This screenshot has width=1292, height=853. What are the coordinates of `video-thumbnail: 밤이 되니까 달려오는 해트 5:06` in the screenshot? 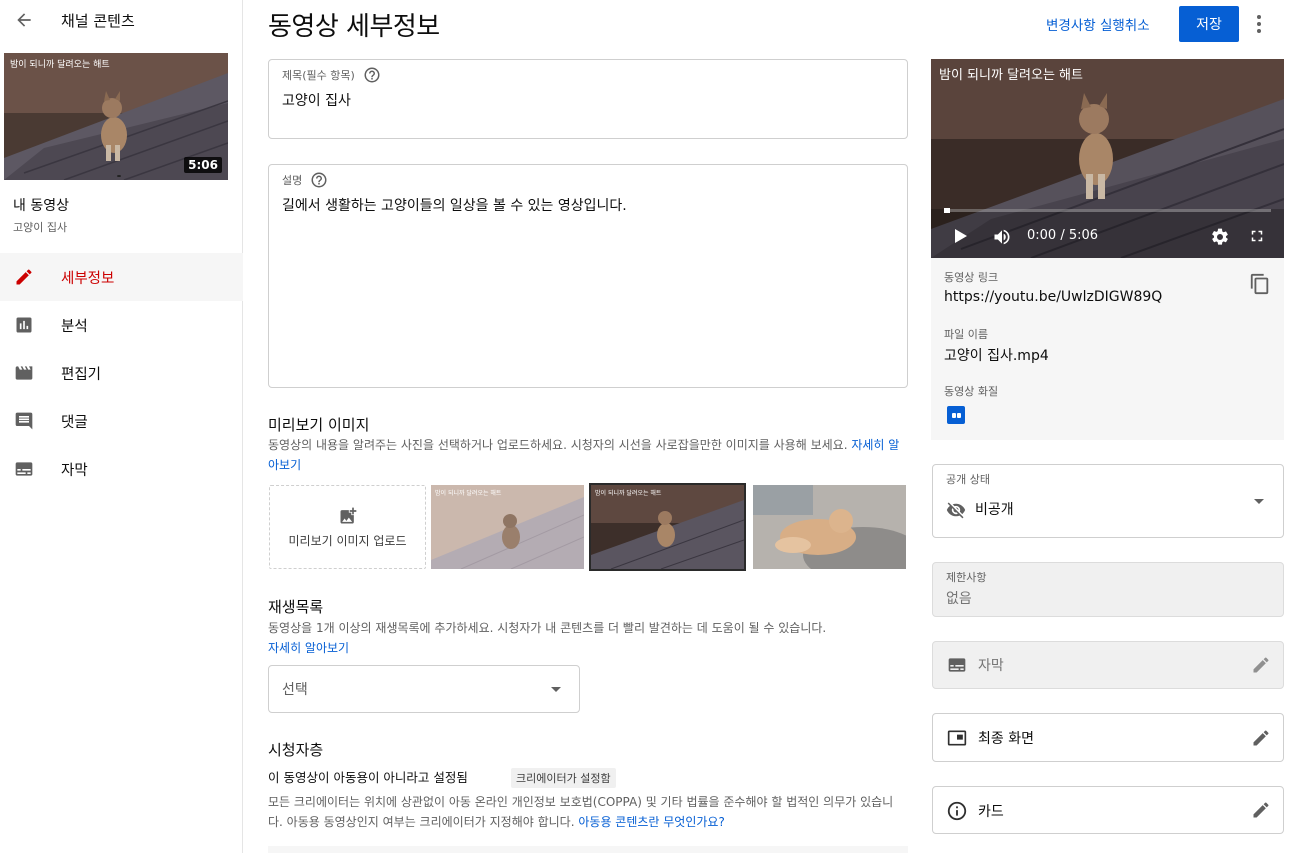 It's located at (116, 116).